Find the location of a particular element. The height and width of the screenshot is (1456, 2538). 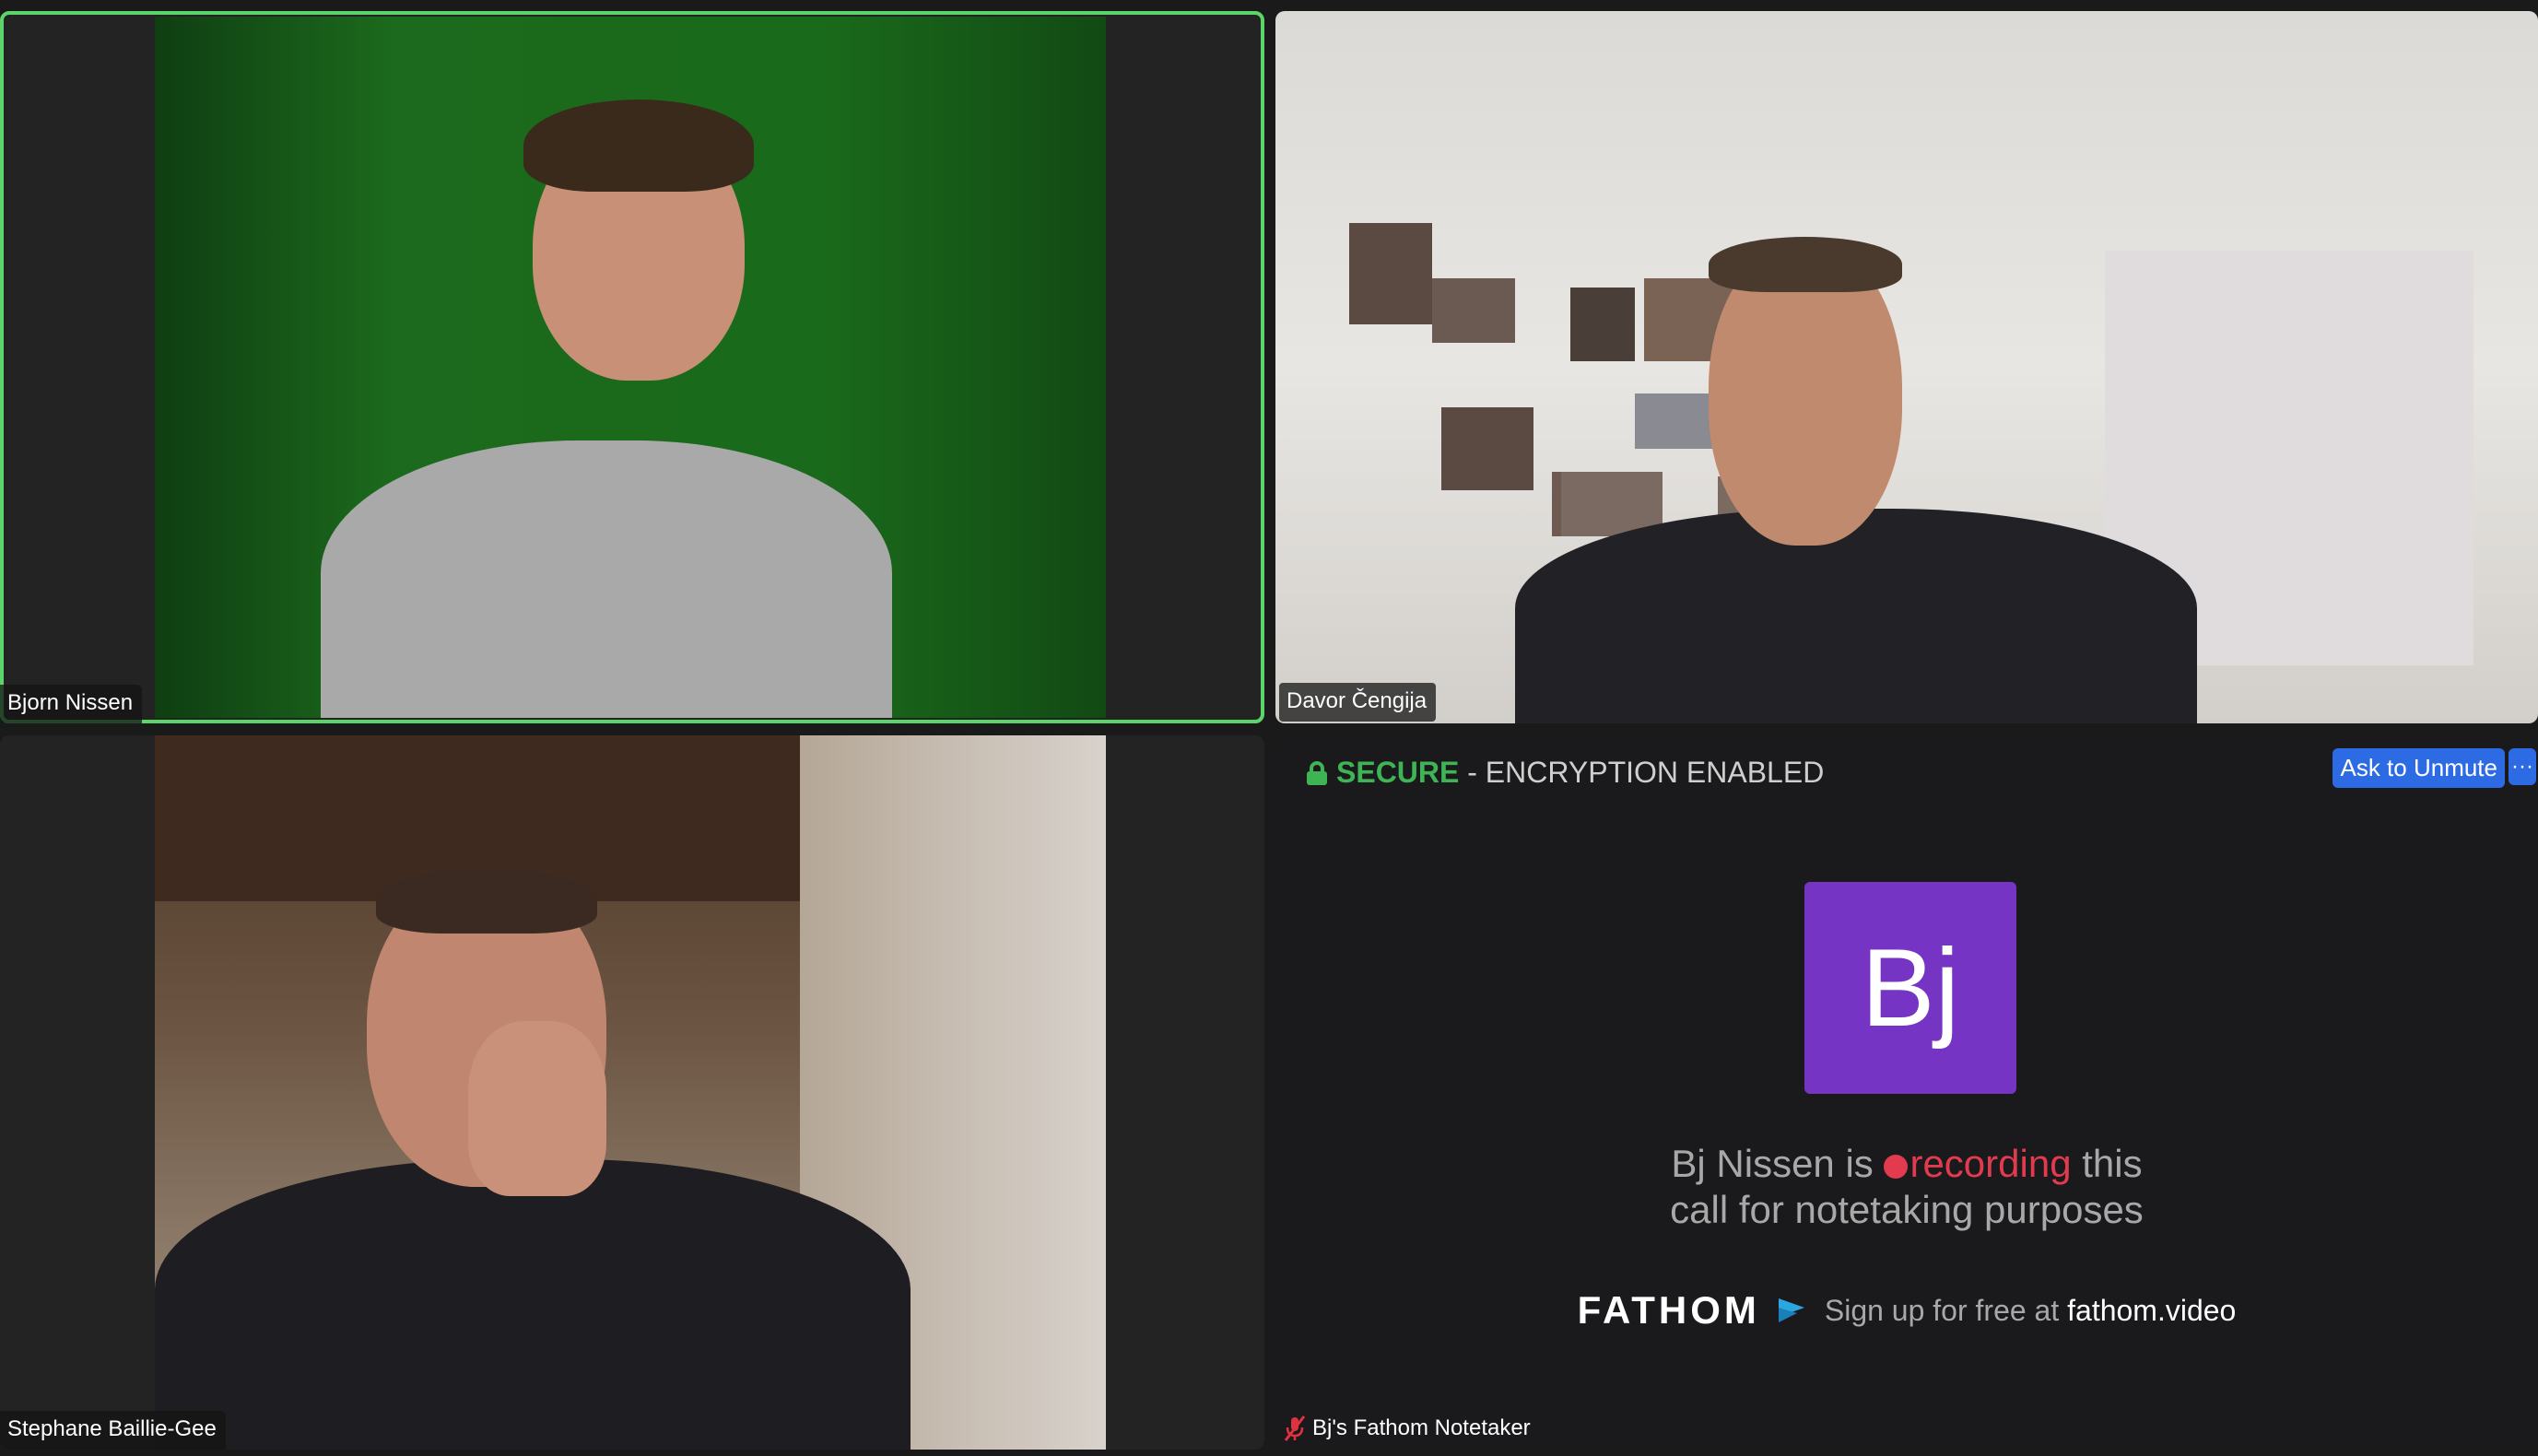

fathom-promo: FATHOM Sign up for free at fathom.video is located at coordinates (1906, 1310).